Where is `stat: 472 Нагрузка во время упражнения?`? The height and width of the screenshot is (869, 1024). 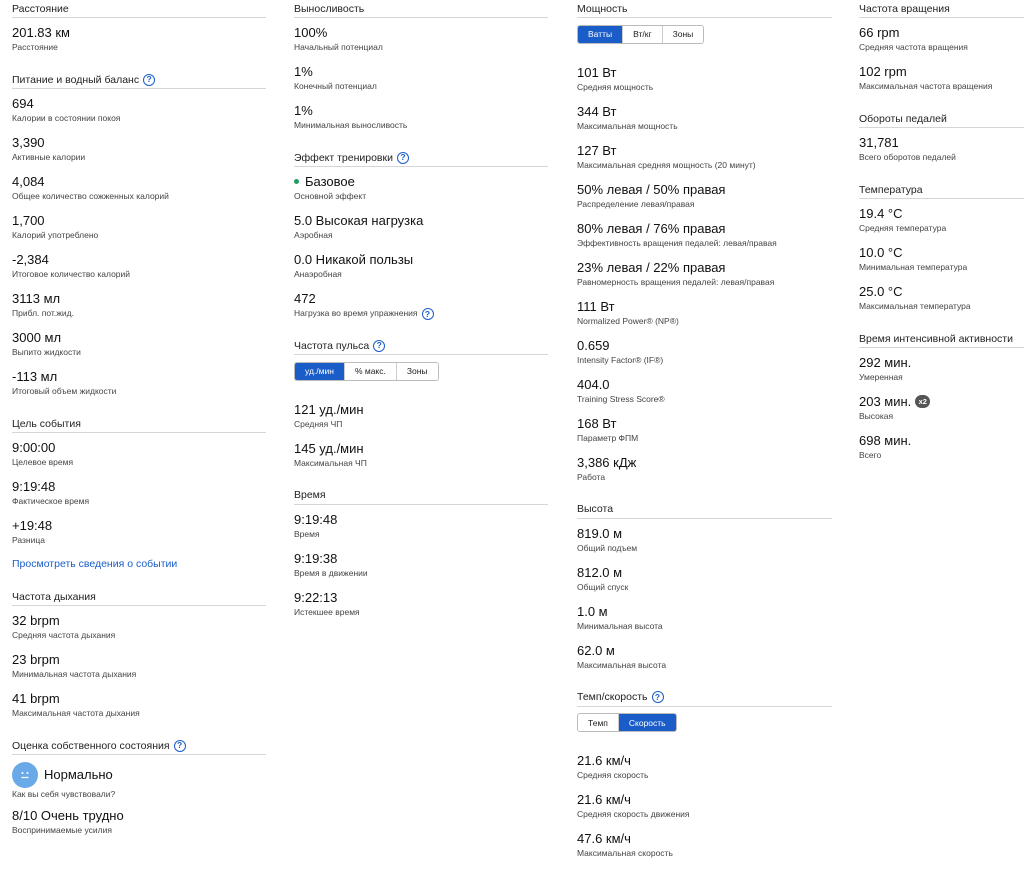
stat: 472 Нагрузка во время упражнения? is located at coordinates (421, 309).